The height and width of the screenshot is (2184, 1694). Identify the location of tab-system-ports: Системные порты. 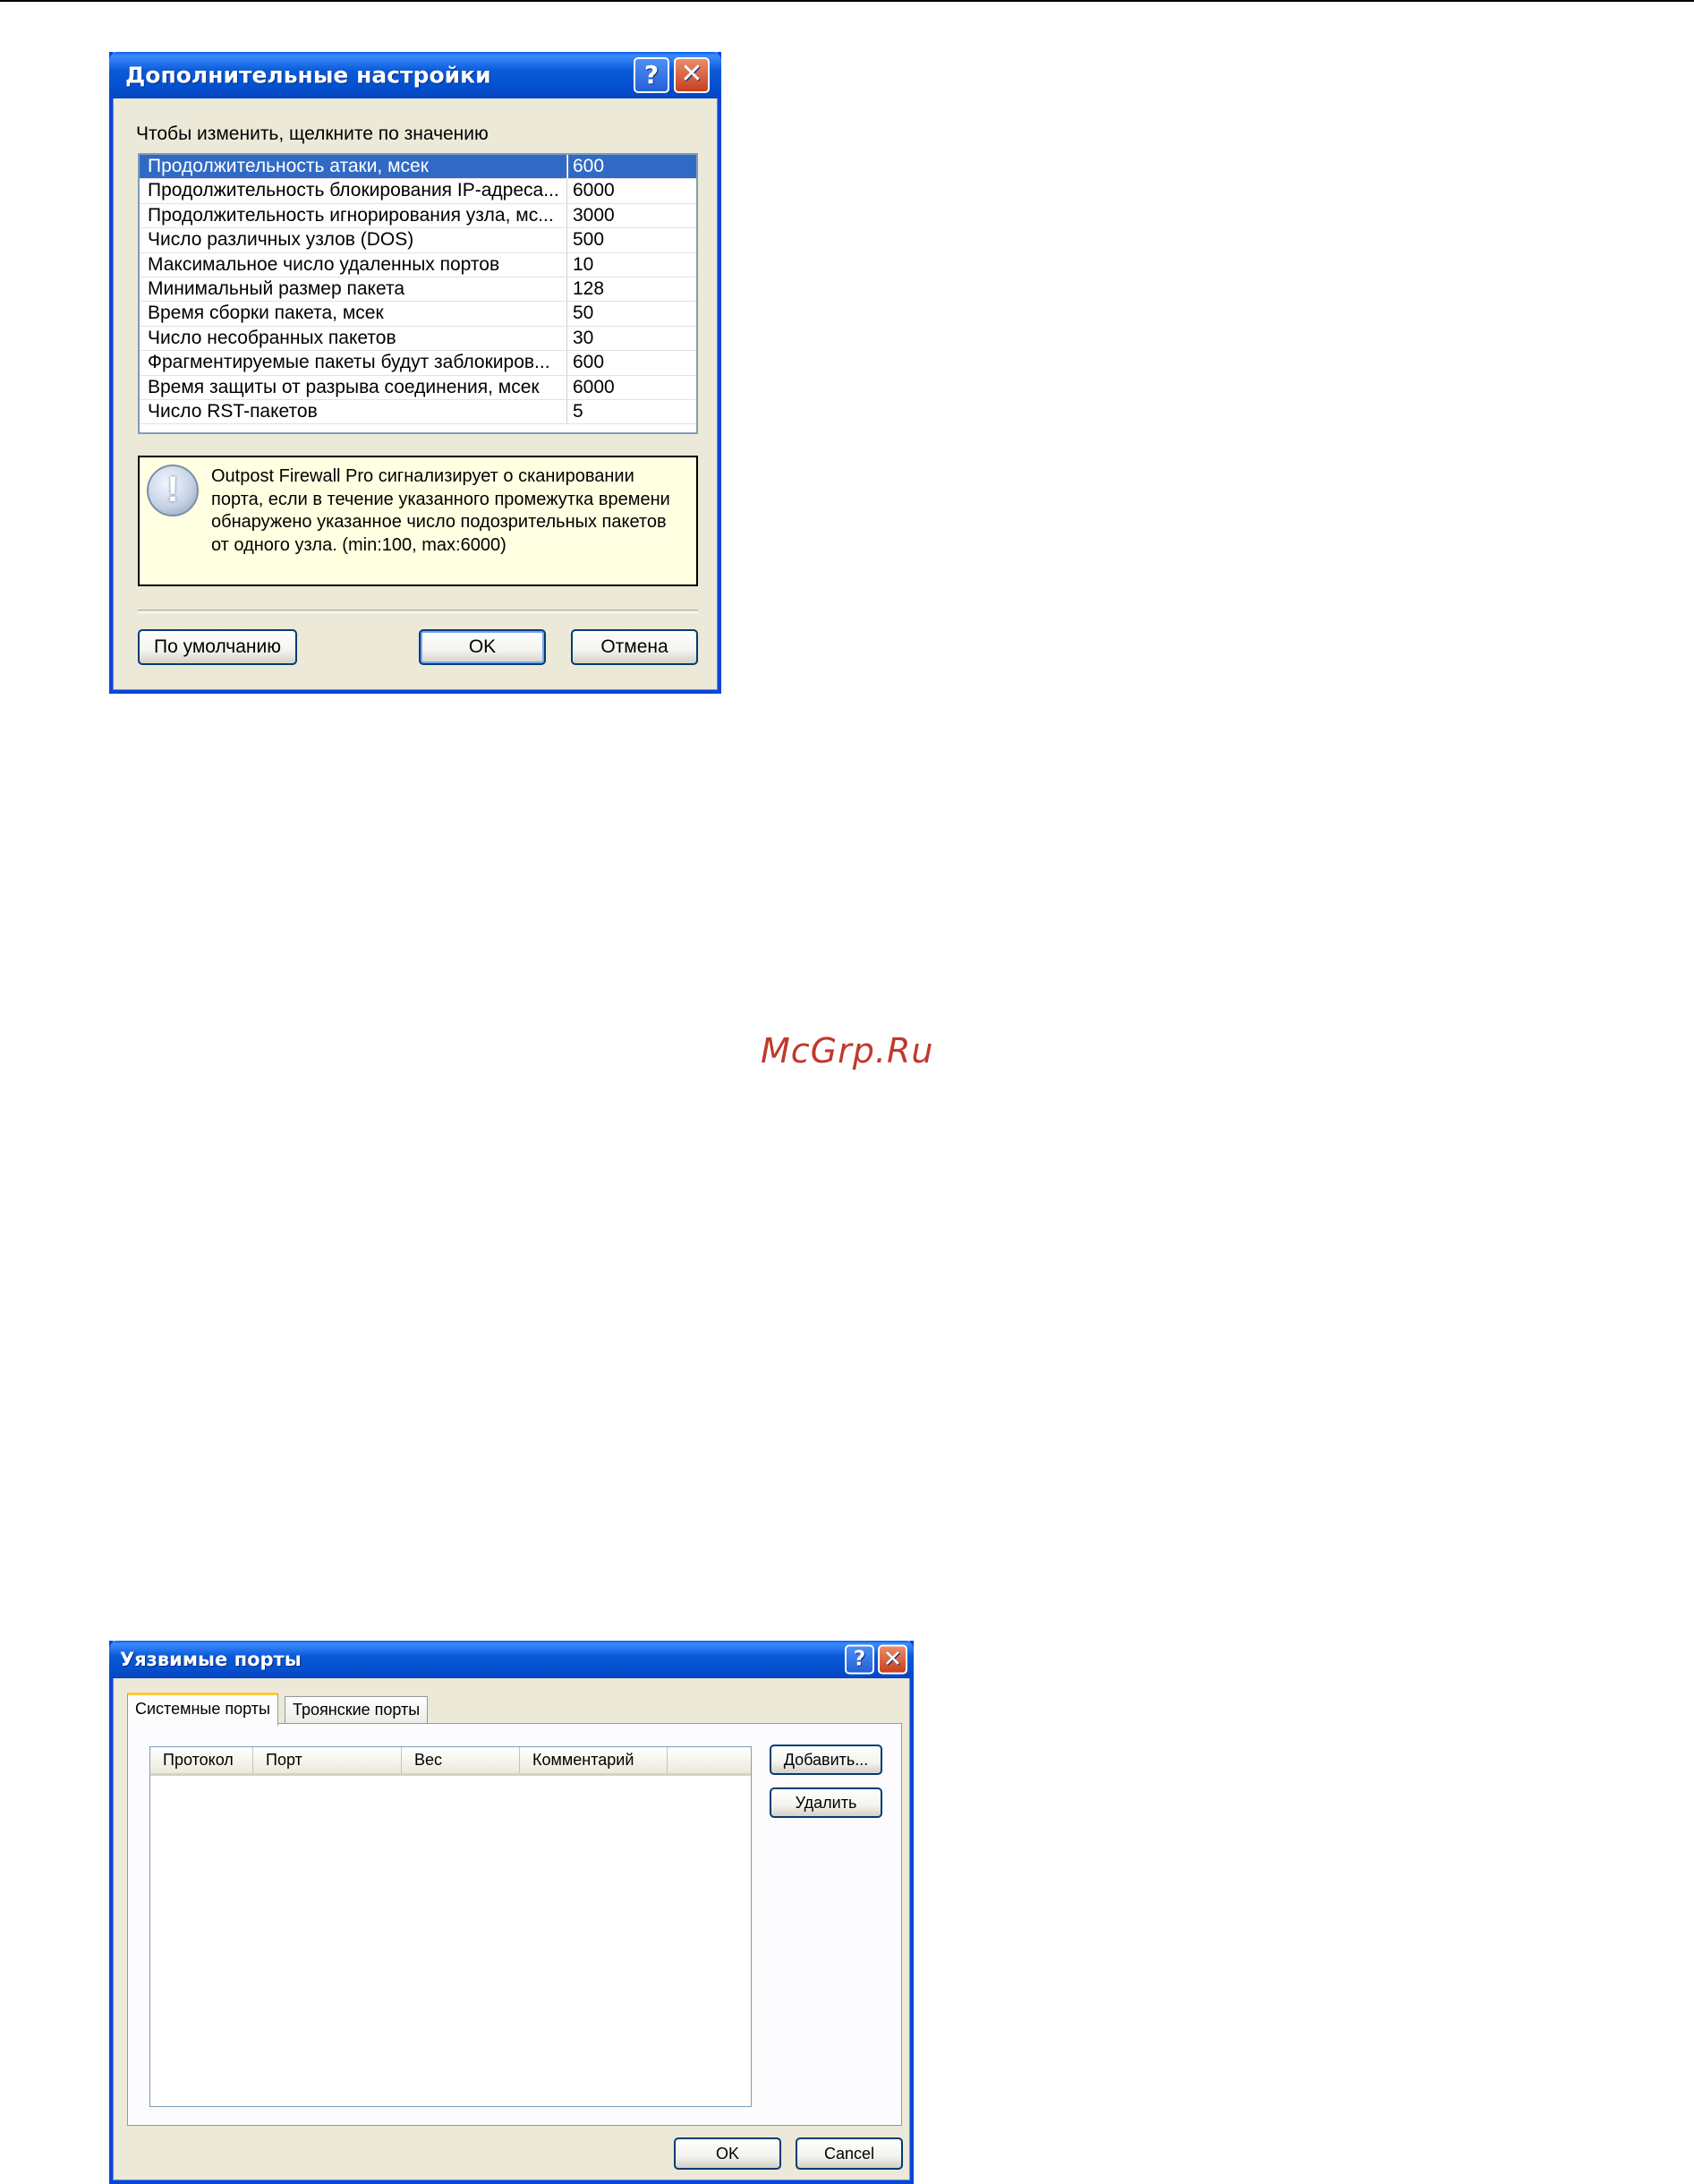
(202, 1709).